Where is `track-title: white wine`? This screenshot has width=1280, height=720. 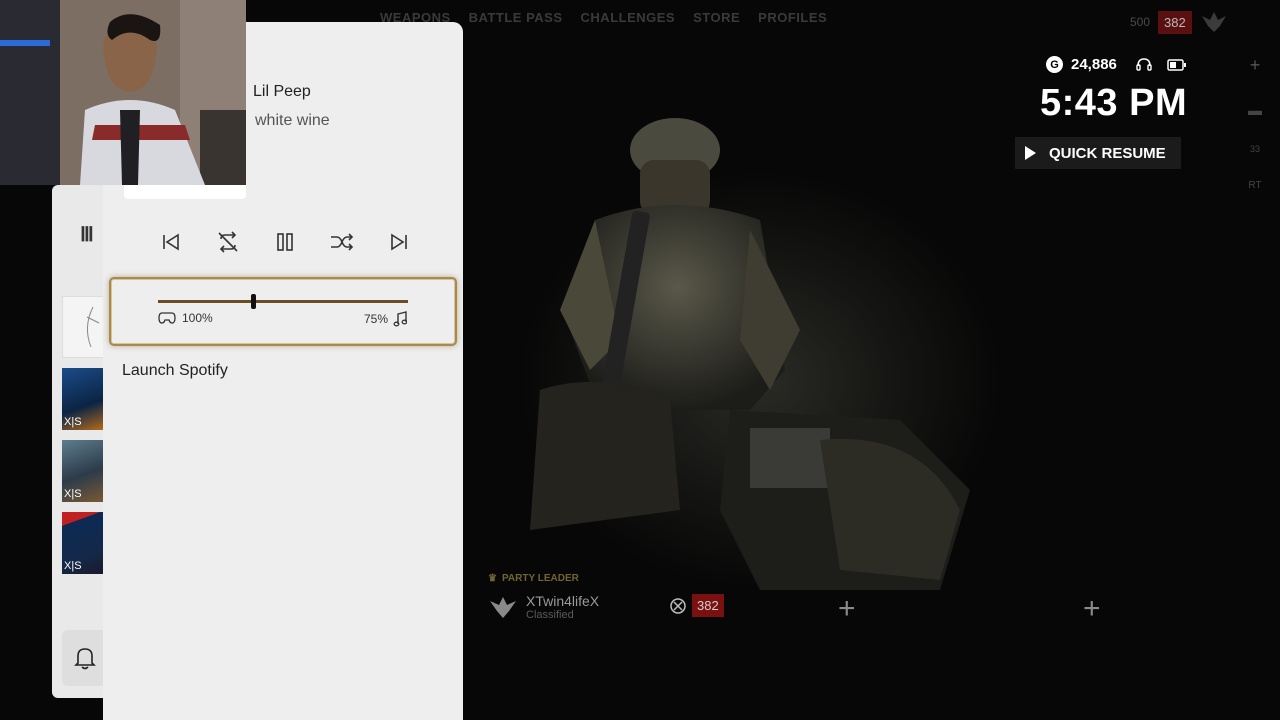 track-title: white wine is located at coordinates (292, 120).